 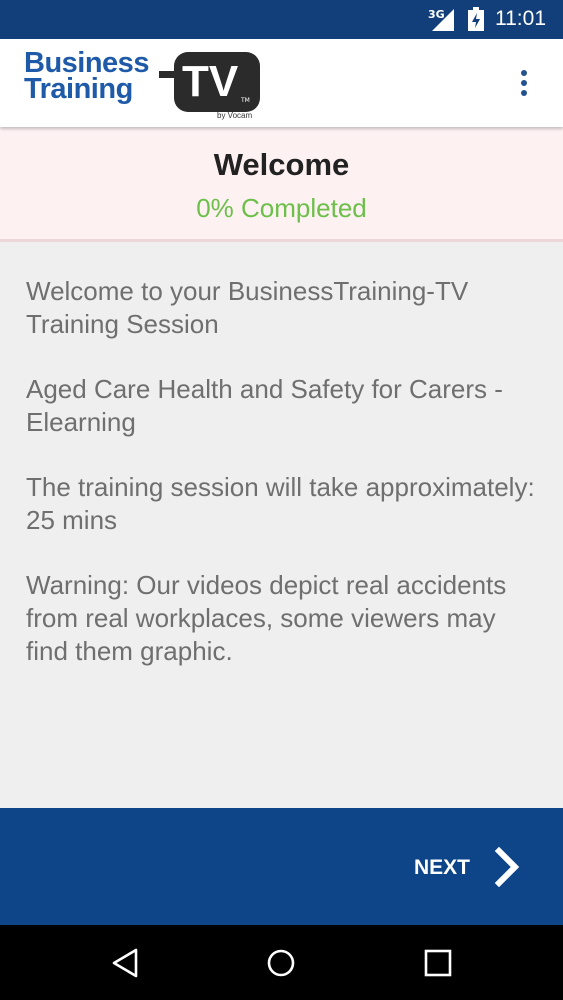 I want to click on home-icon, so click(x=281, y=963).